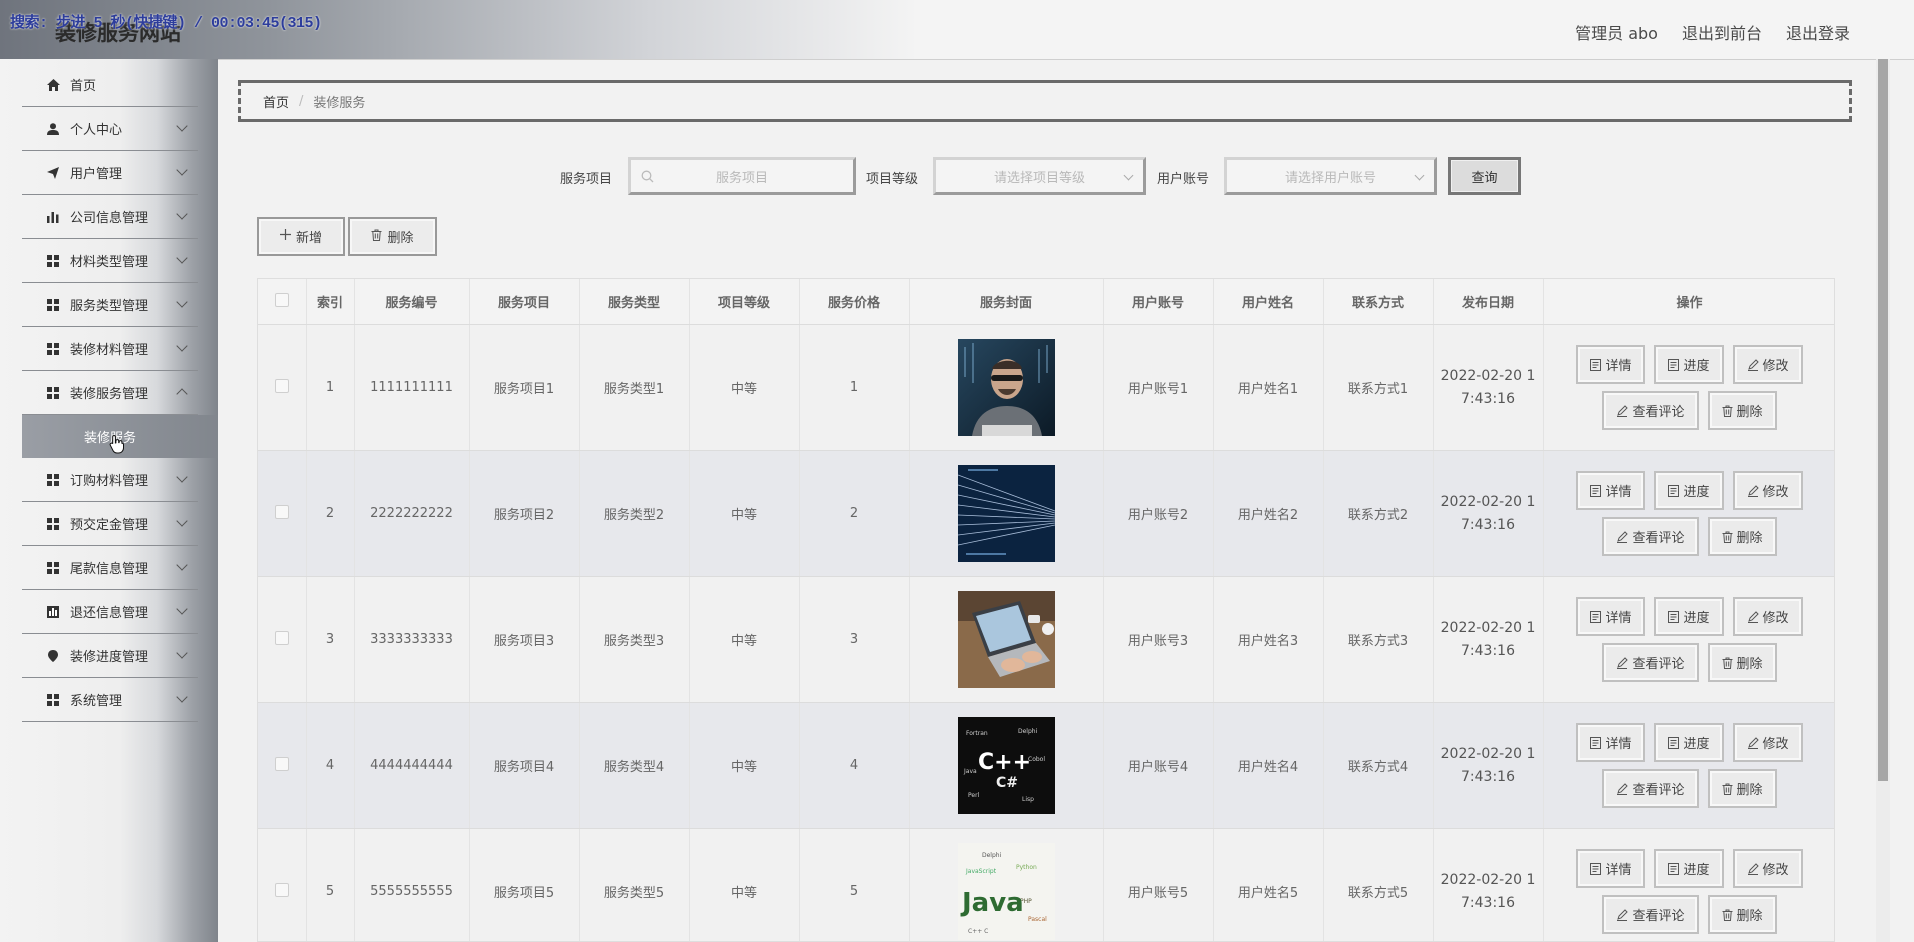  I want to click on sidebar-item-balance: 尾款信息管理, so click(110, 568).